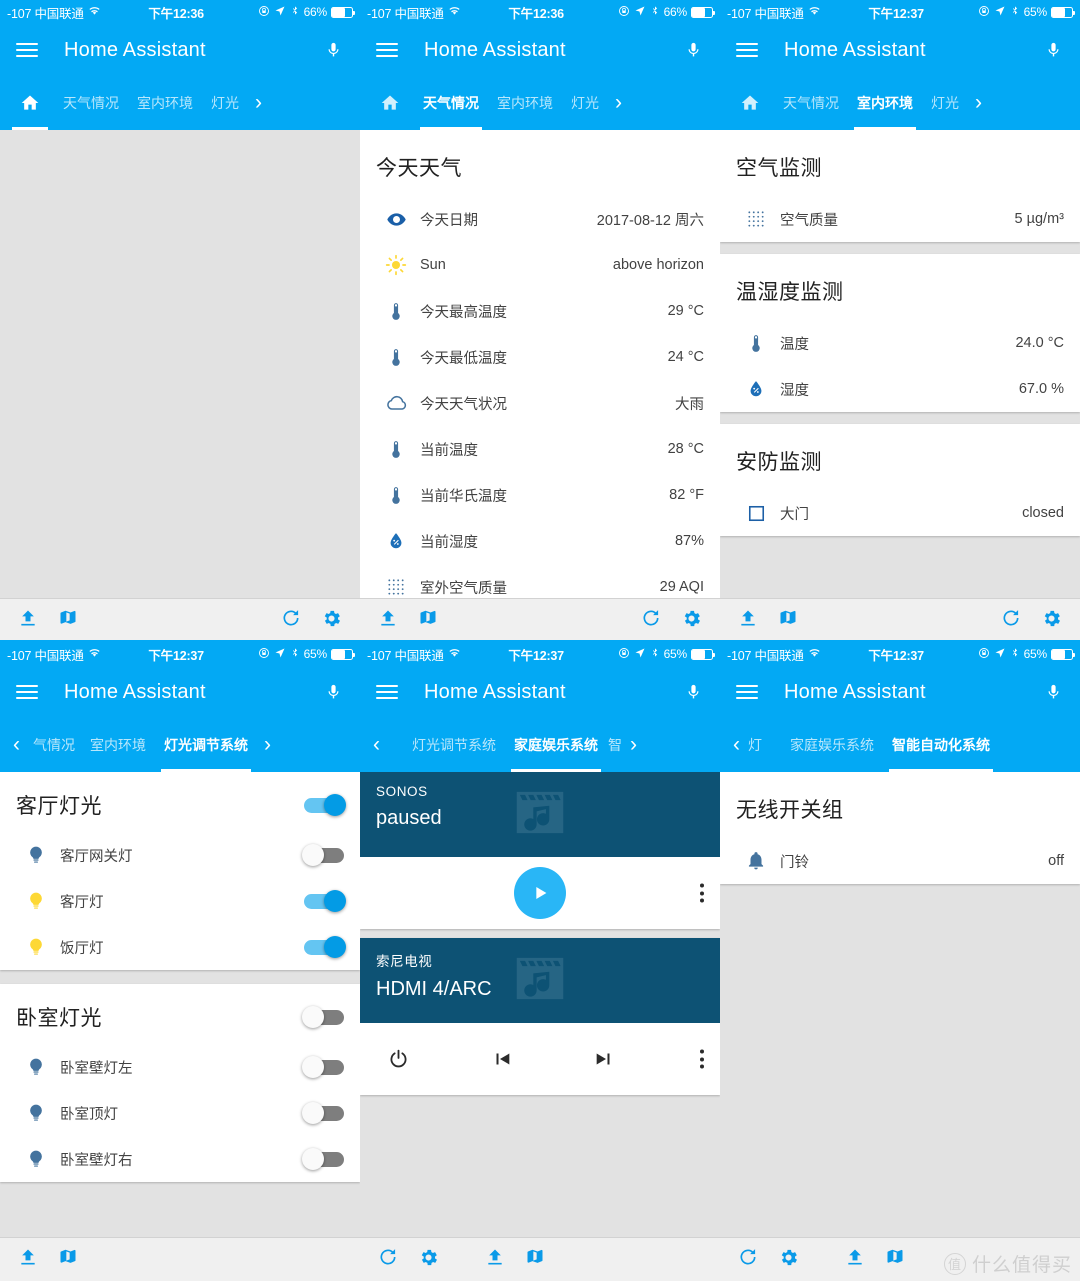 This screenshot has height=1281, width=1080. Describe the element at coordinates (540, 265) in the screenshot. I see `table-row: Sun above horizon` at that location.